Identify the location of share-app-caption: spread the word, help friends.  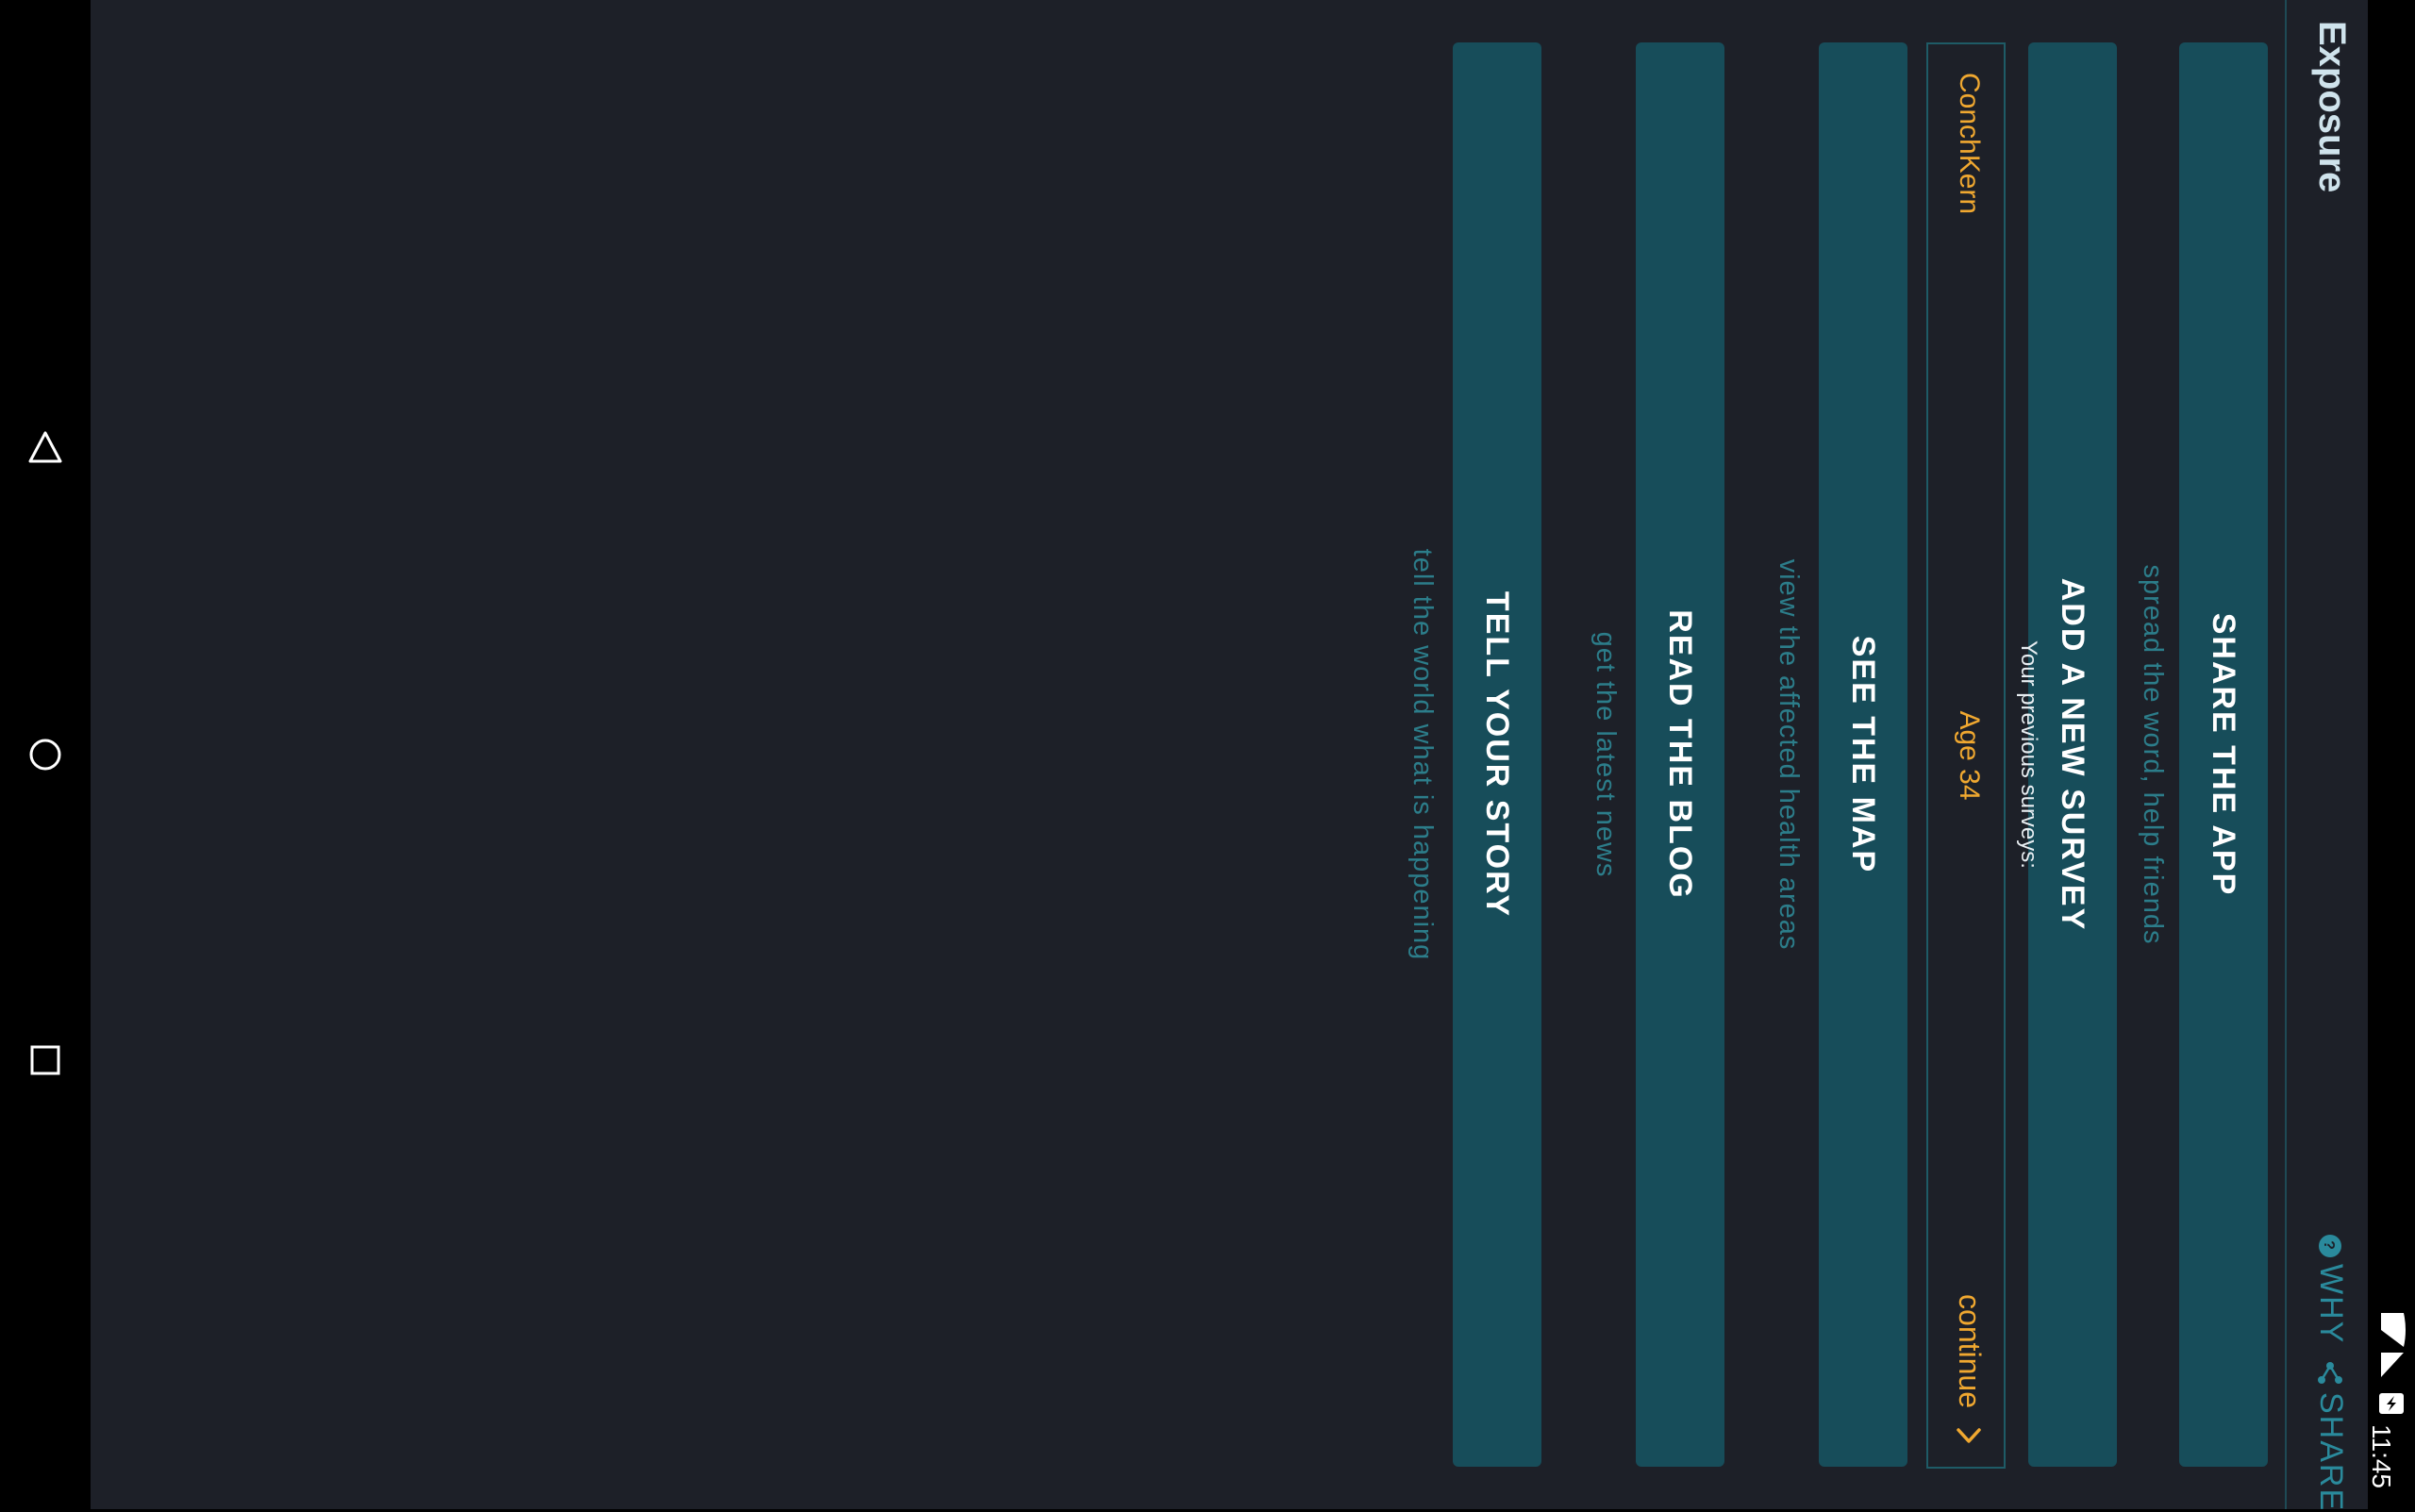
(2153, 754).